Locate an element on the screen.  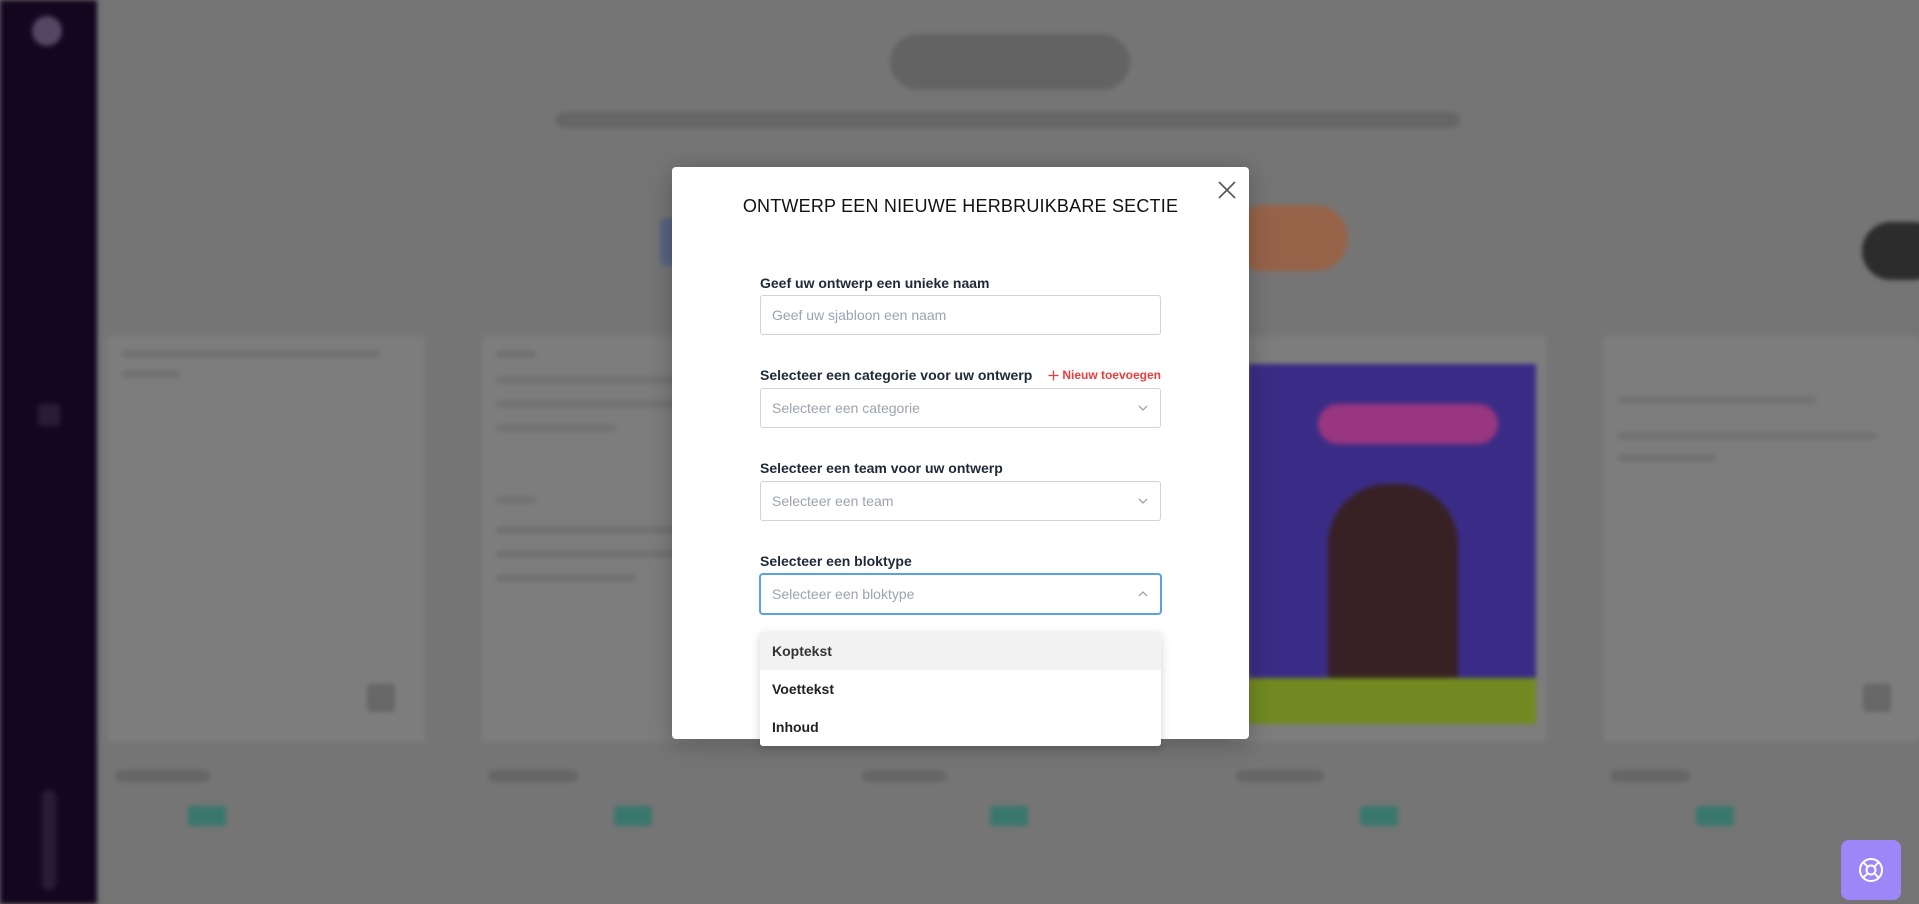
name-input is located at coordinates (960, 315).